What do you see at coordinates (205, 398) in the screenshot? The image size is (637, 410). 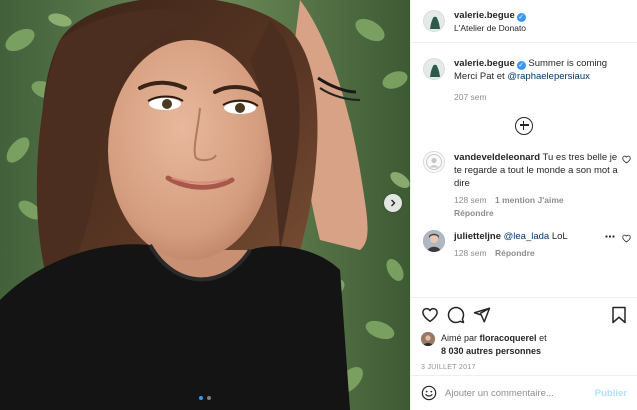 I see `carousel-dots` at bounding box center [205, 398].